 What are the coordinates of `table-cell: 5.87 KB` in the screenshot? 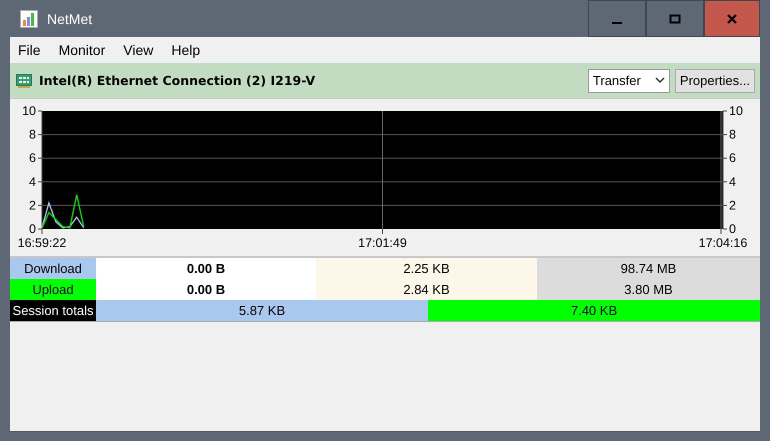 It's located at (262, 310).